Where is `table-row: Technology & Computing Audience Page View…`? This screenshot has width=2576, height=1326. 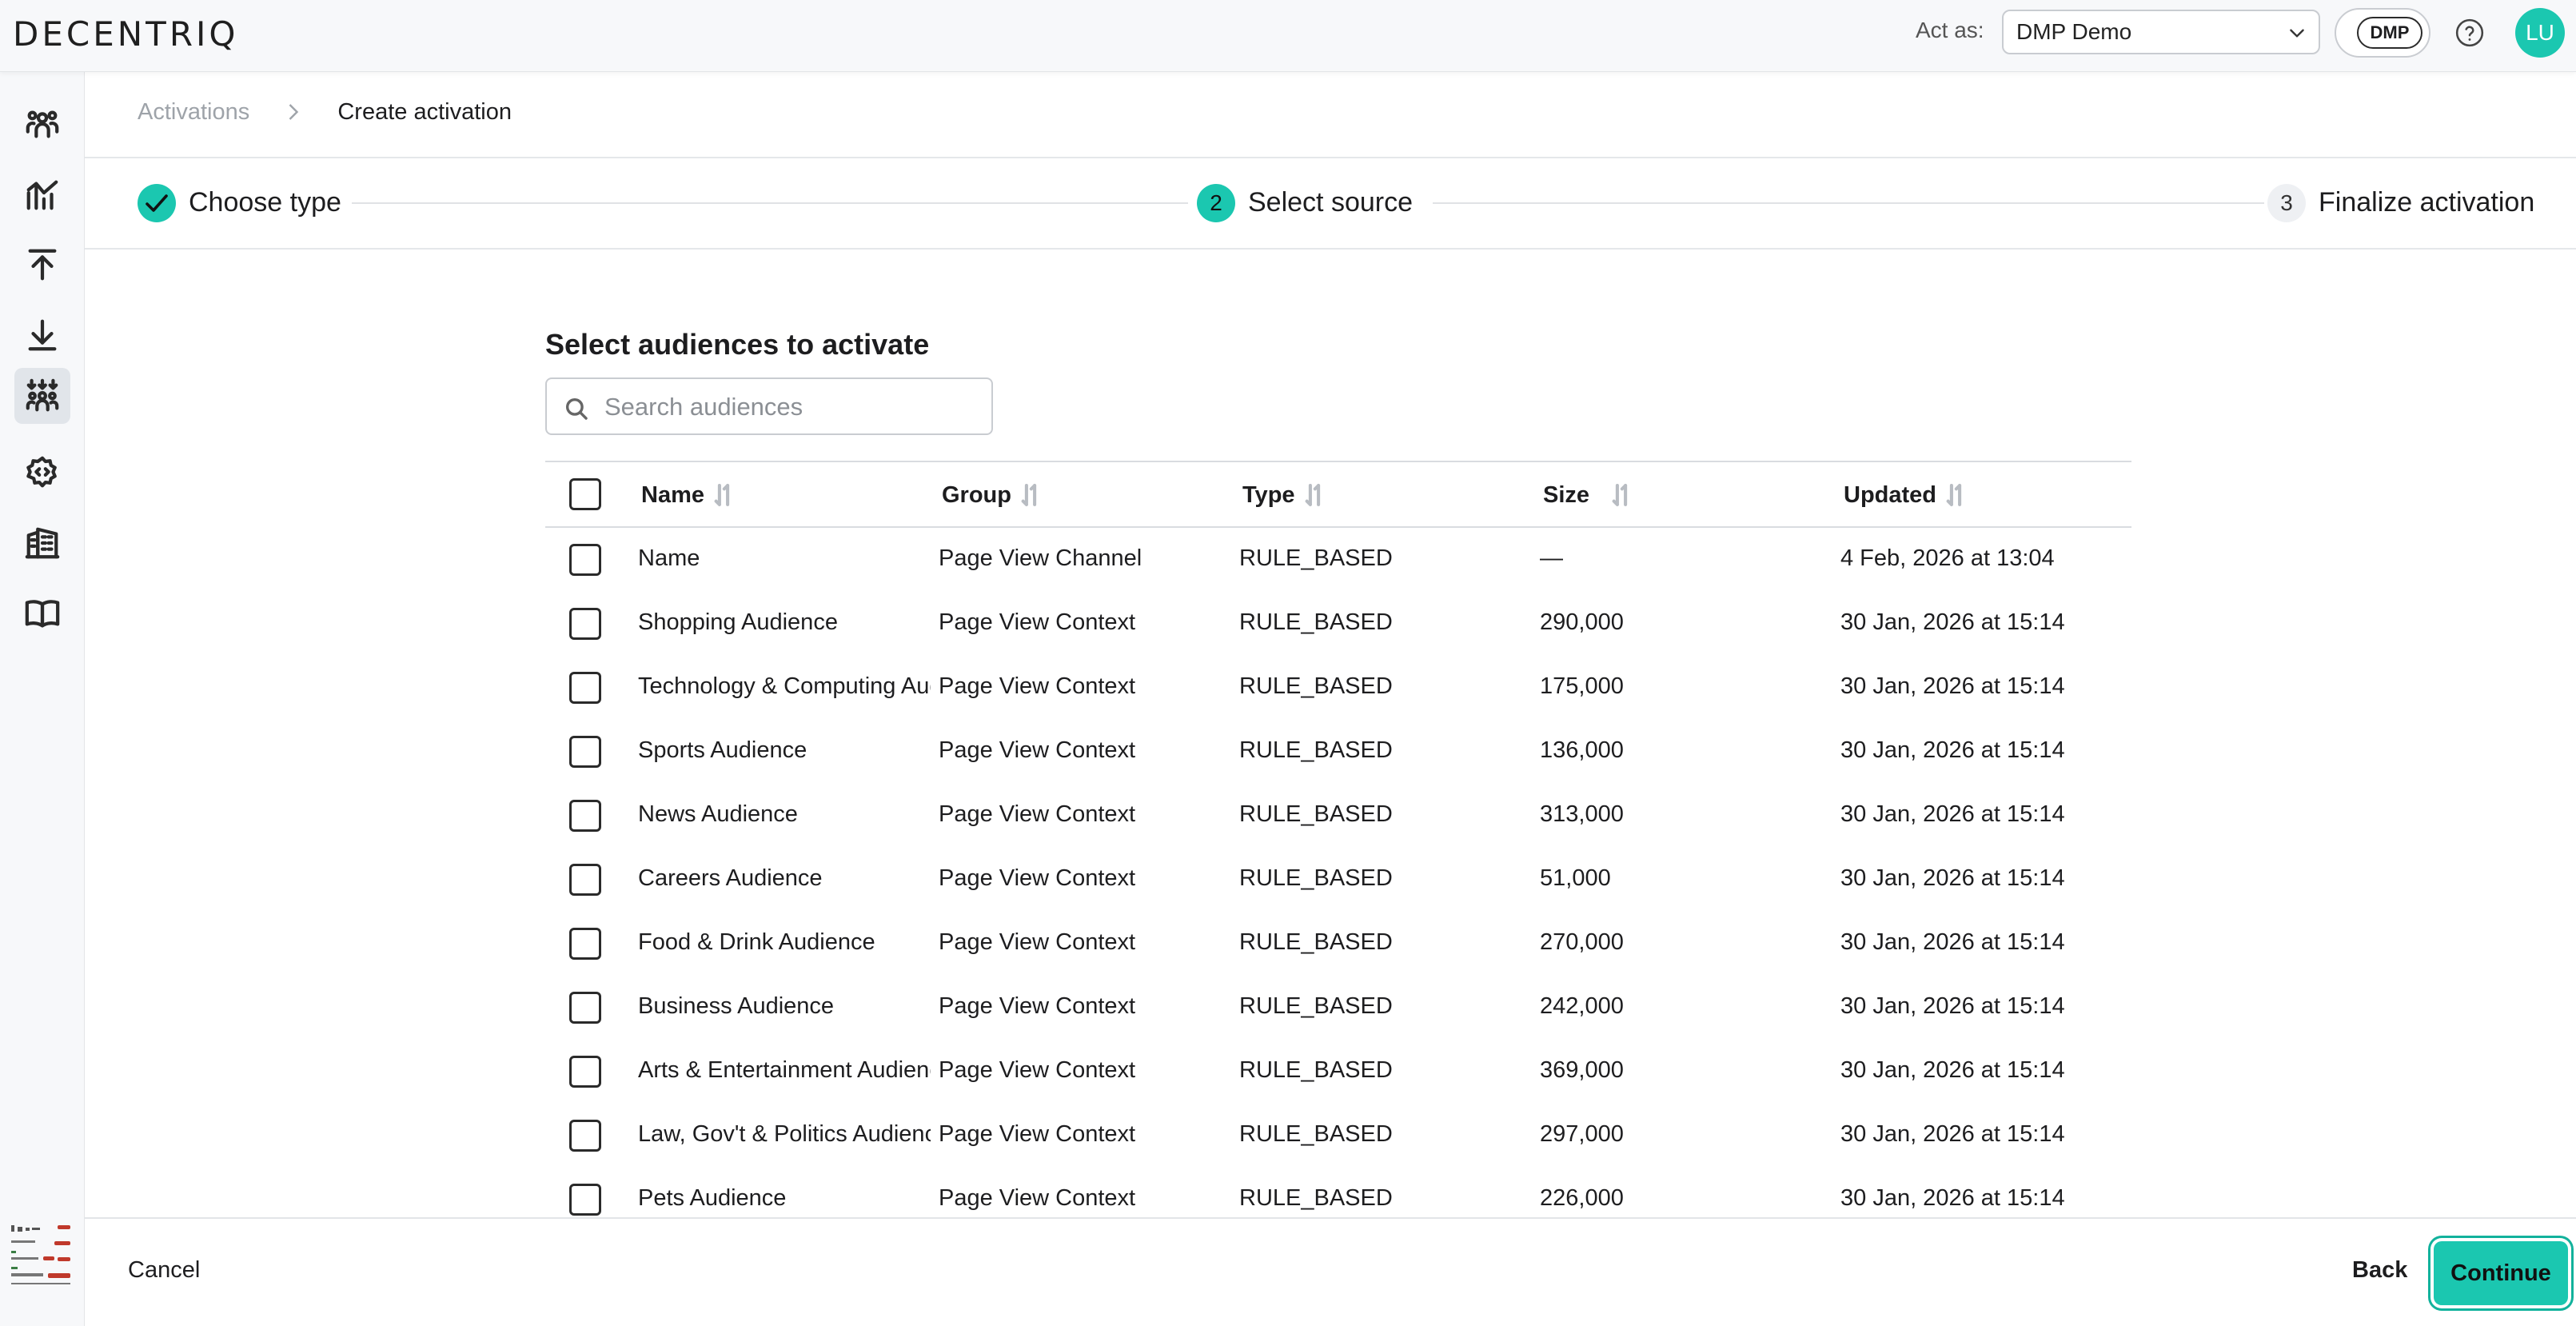 table-row: Technology & Computing Audience Page View… is located at coordinates (1338, 688).